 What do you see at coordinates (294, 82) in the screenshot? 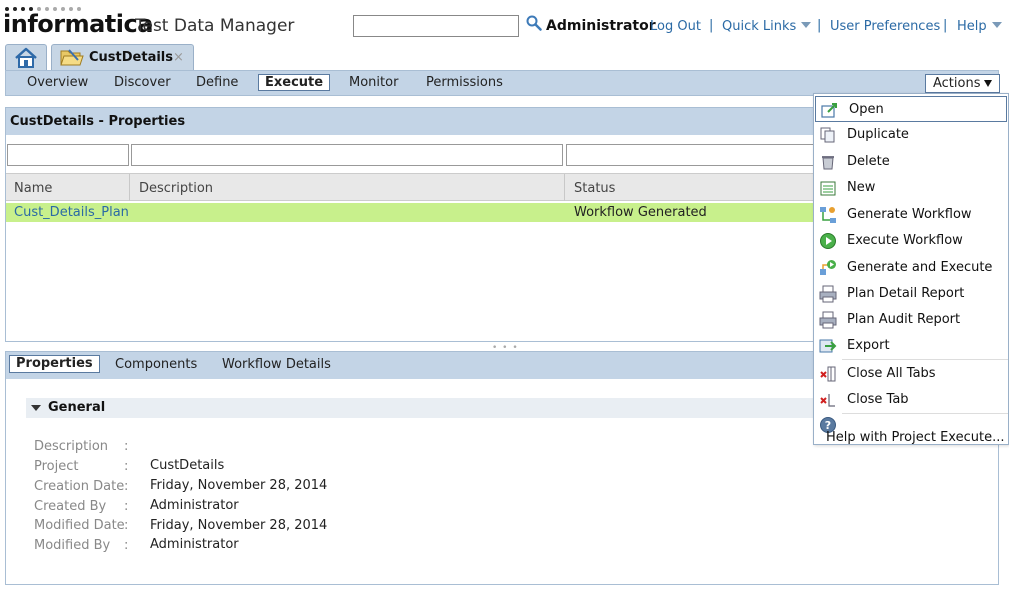
I see `nav-execute: Execute` at bounding box center [294, 82].